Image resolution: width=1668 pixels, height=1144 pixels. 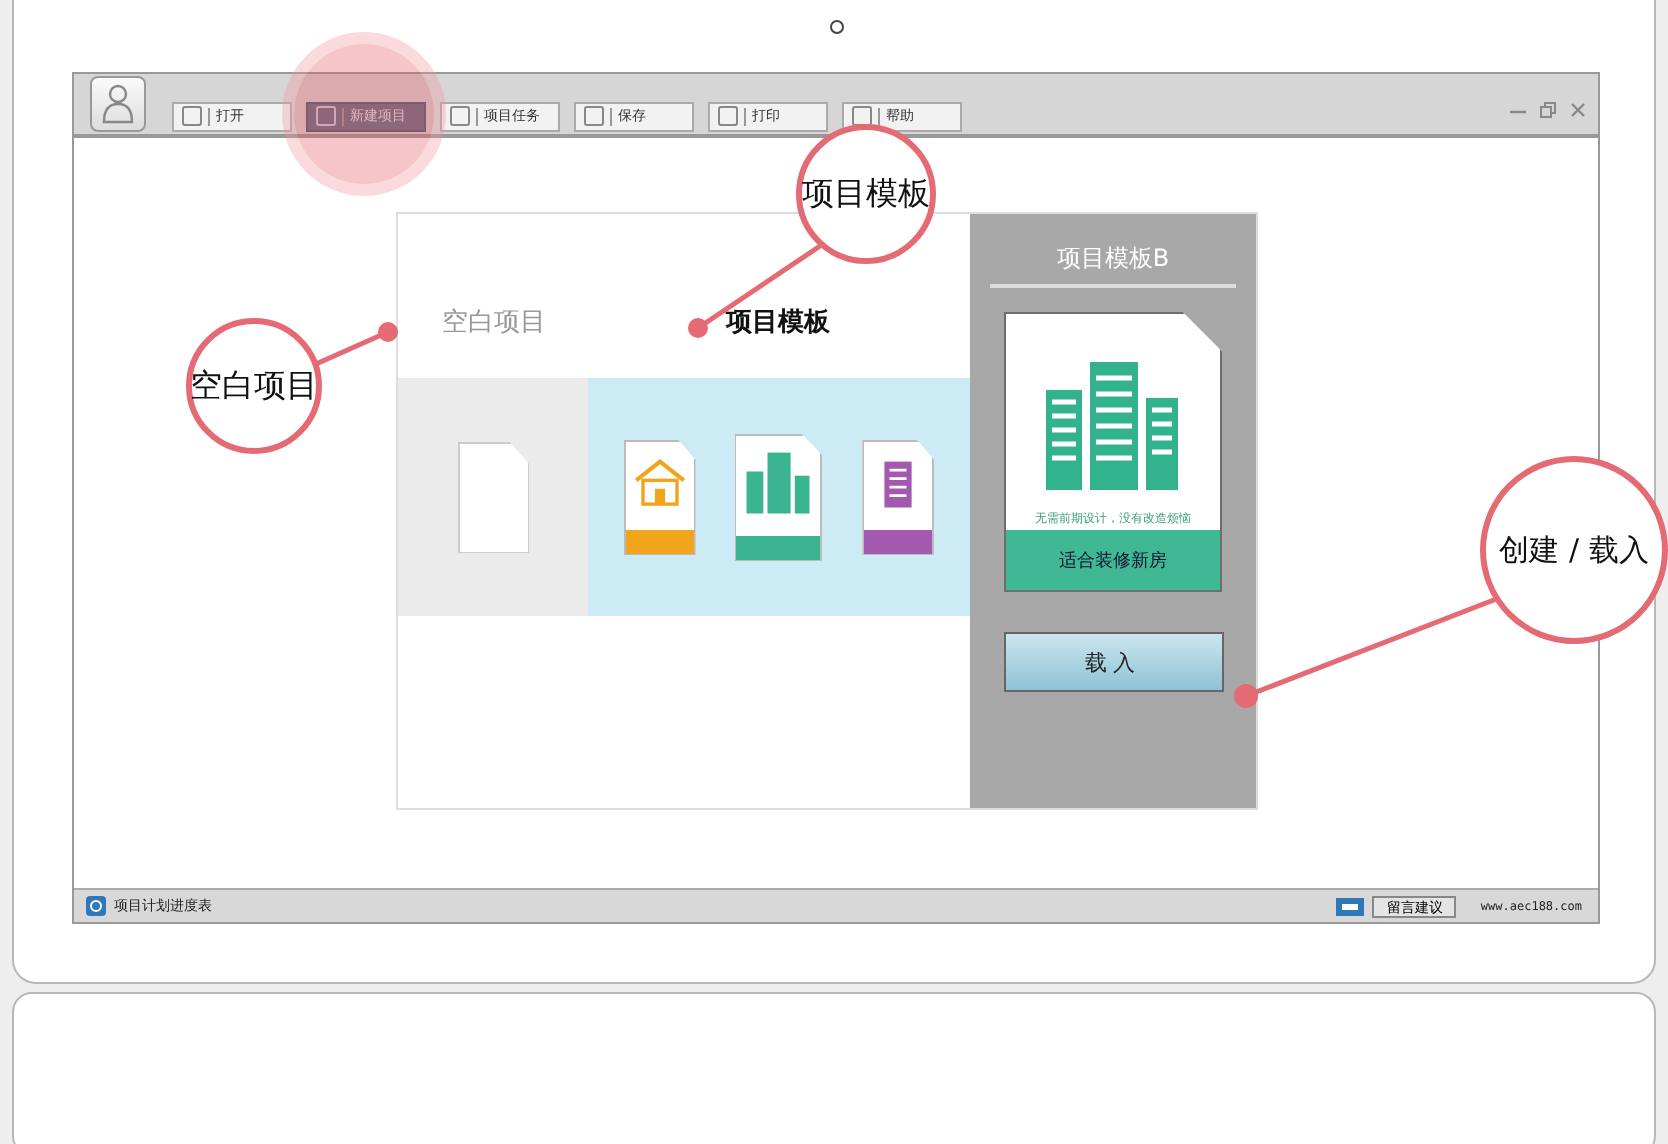 What do you see at coordinates (778, 322) in the screenshot?
I see `dialog-tab: 项目模板` at bounding box center [778, 322].